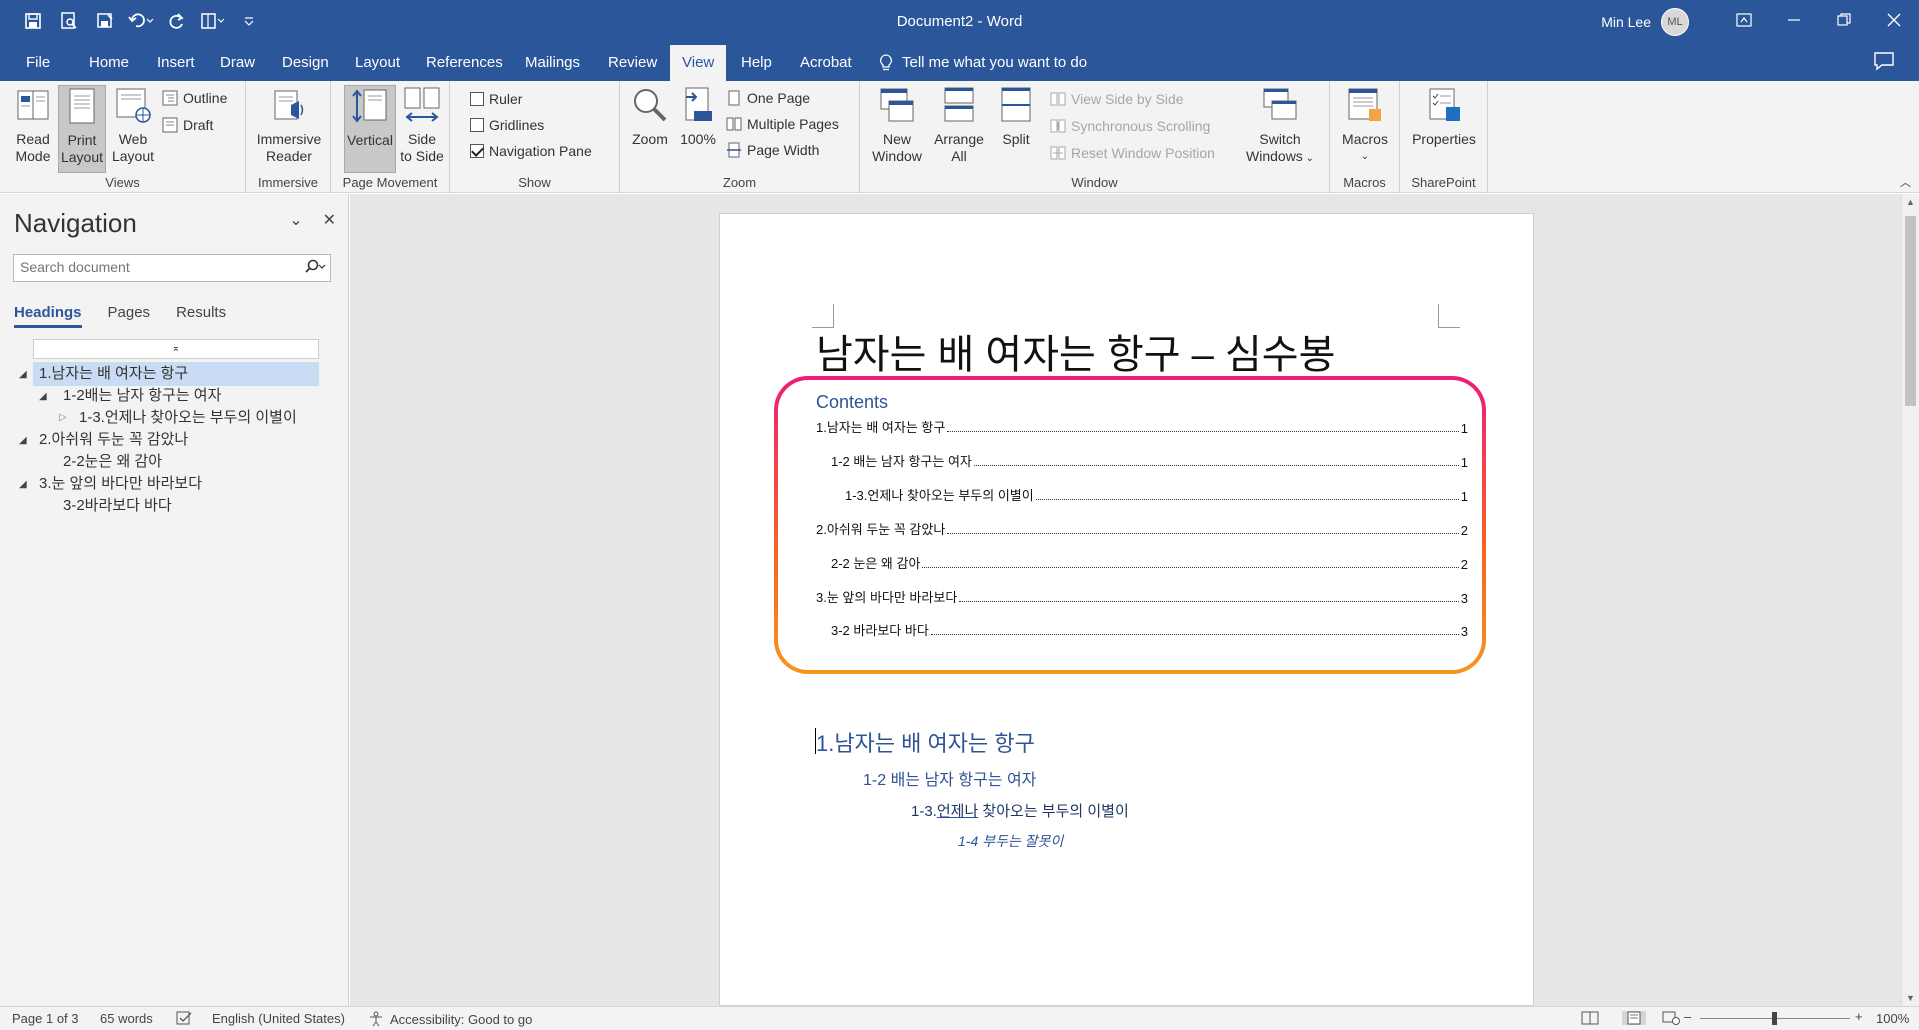 Image resolution: width=1919 pixels, height=1030 pixels. What do you see at coordinates (237, 63) in the screenshot?
I see `tab-draw: Draw` at bounding box center [237, 63].